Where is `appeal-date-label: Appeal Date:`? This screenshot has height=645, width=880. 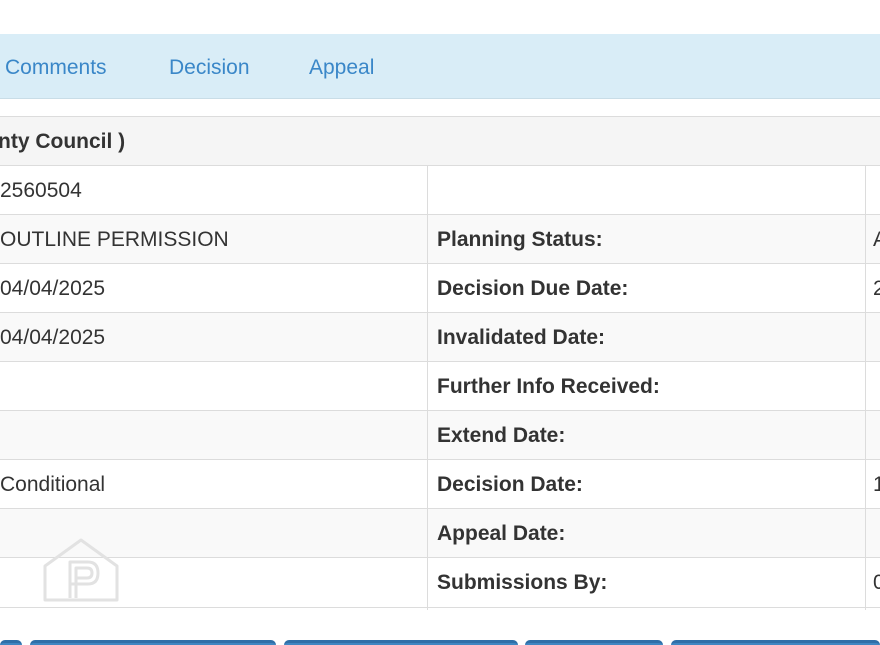
appeal-date-label: Appeal Date: is located at coordinates (501, 533).